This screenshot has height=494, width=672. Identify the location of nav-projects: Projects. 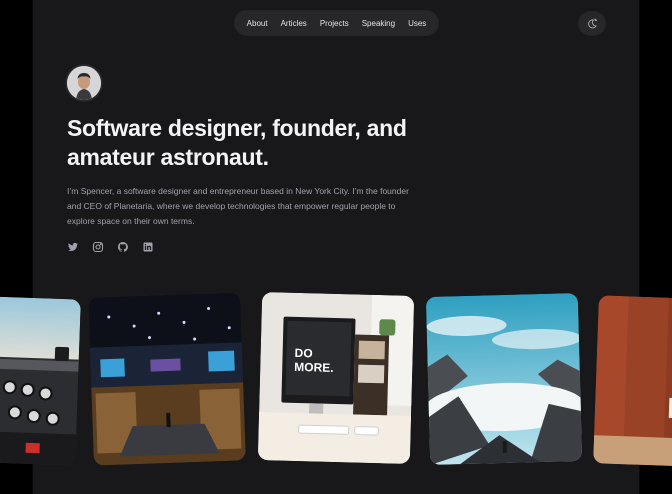
(334, 23).